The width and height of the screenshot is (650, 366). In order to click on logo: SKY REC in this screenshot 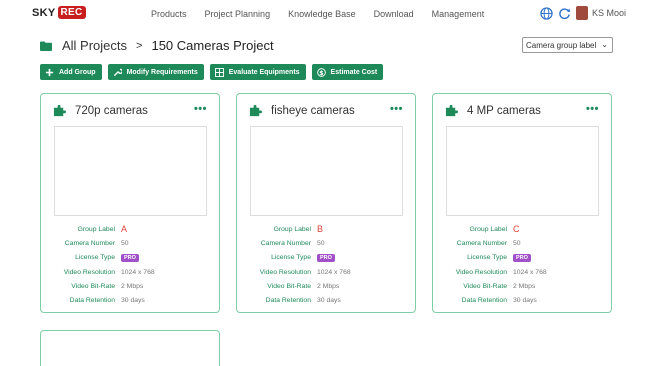, I will do `click(59, 12)`.